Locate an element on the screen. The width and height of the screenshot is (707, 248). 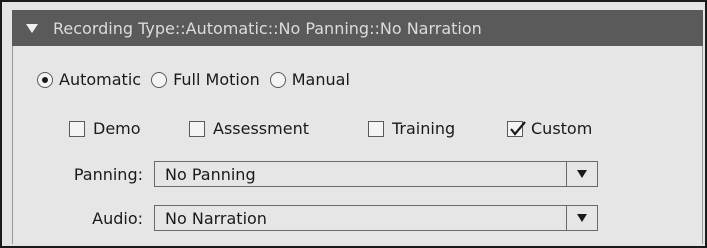
audio-dropdown-button is located at coordinates (581, 218).